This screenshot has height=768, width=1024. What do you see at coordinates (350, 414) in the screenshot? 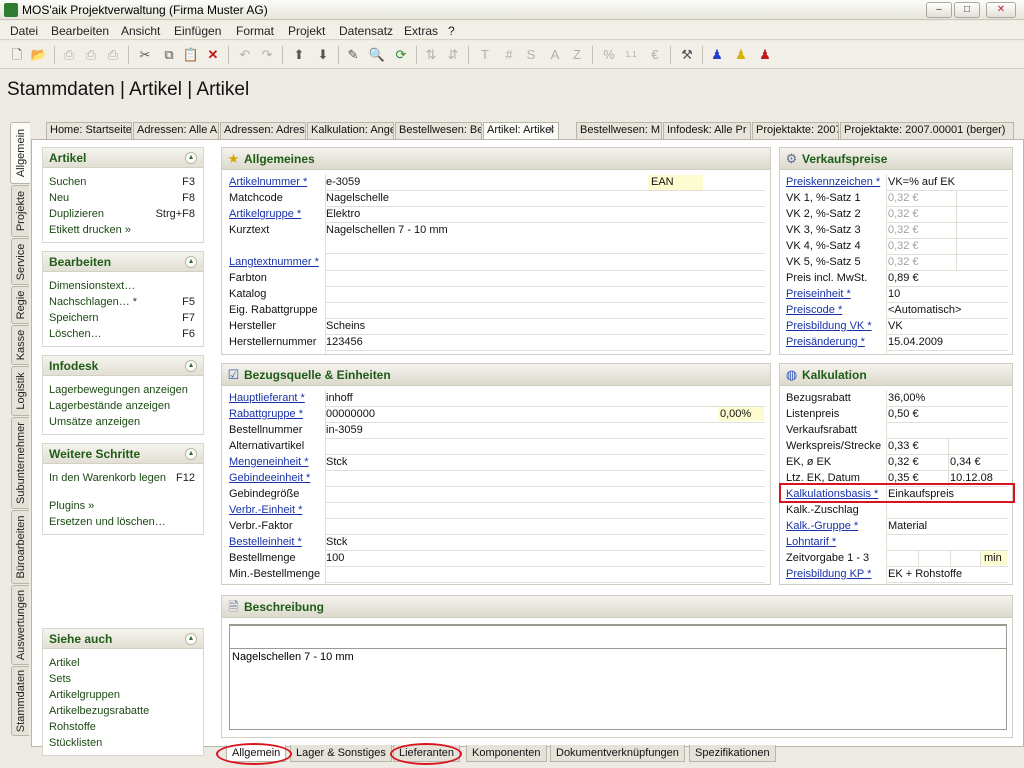
I see `field-value: 00000000` at bounding box center [350, 414].